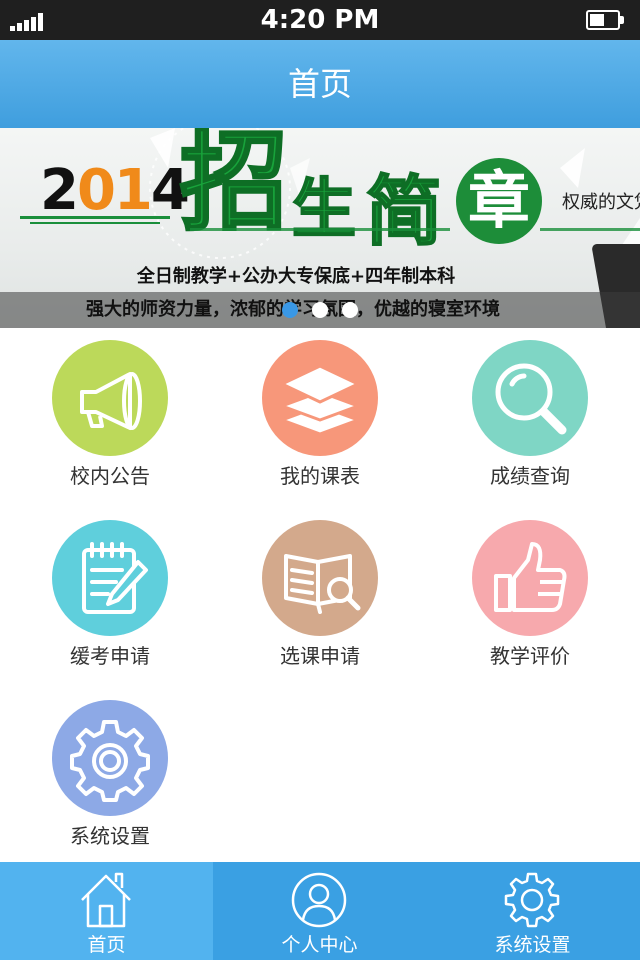 The image size is (640, 960). I want to click on megaphone-icon, so click(110, 398).